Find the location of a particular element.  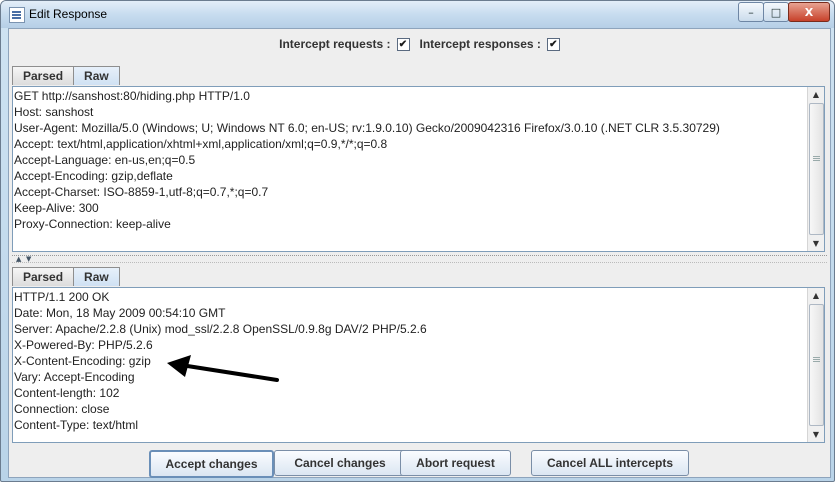

request-line: Keep-Alive: 300 is located at coordinates (56, 208).